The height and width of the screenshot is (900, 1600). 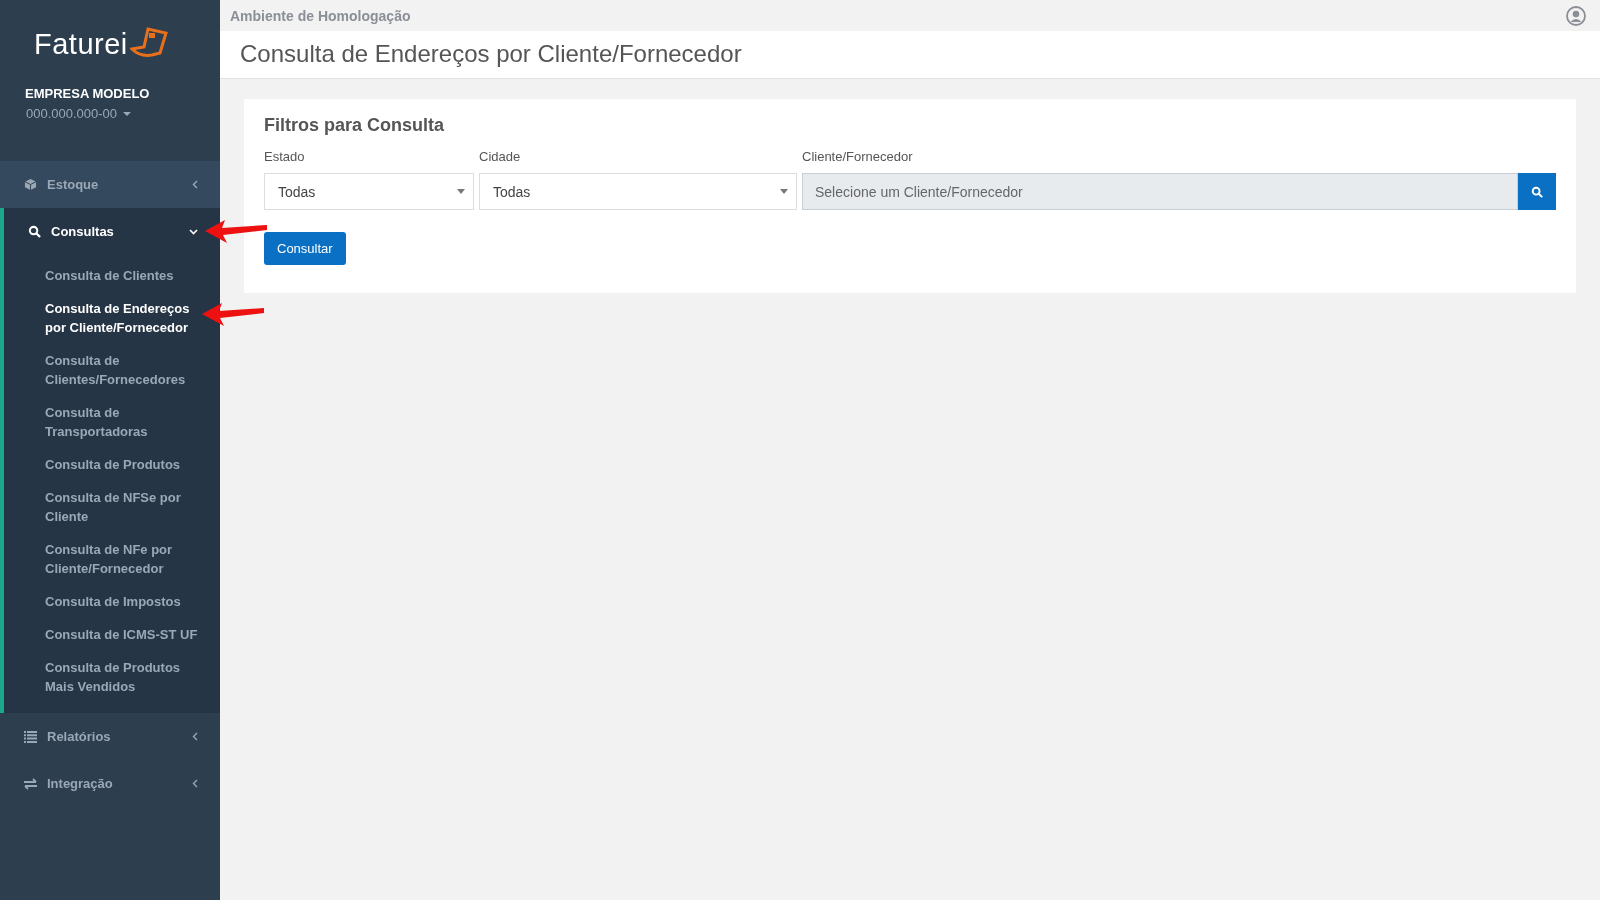 What do you see at coordinates (72, 113) in the screenshot?
I see `company-document: 000.000.000-00` at bounding box center [72, 113].